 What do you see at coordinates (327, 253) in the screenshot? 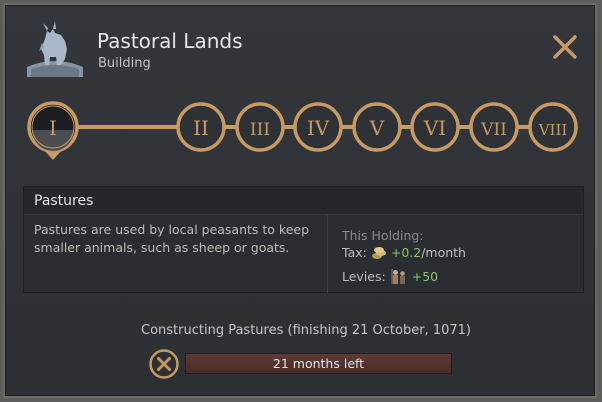
I see `info-divider` at bounding box center [327, 253].